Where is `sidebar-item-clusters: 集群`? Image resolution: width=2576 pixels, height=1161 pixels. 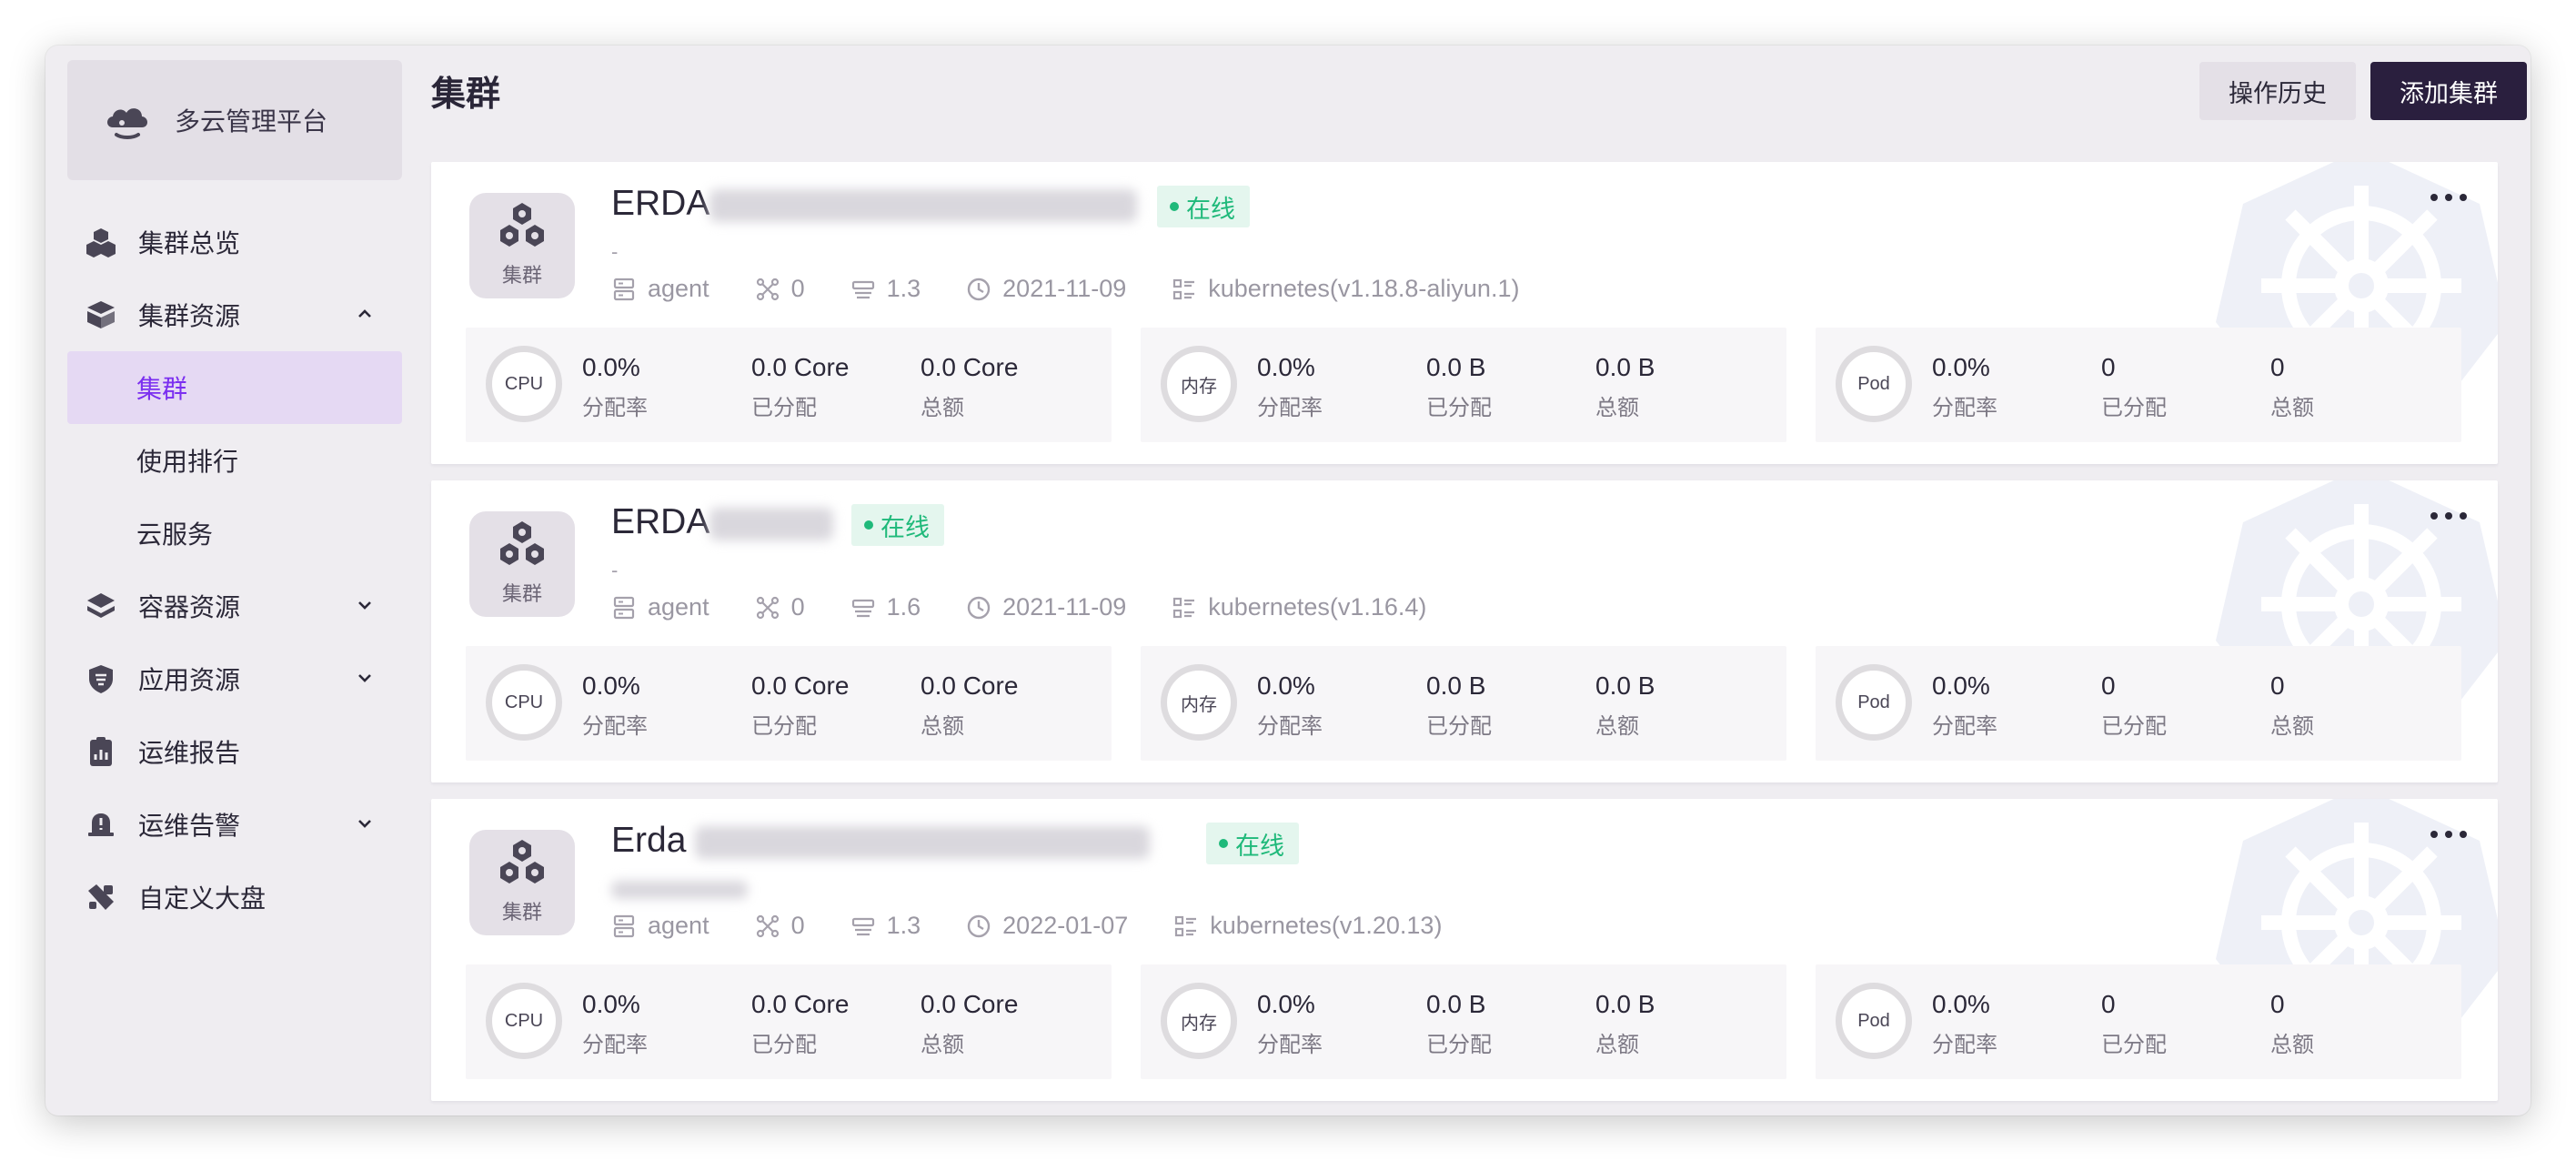 sidebar-item-clusters: 集群 is located at coordinates (234, 387).